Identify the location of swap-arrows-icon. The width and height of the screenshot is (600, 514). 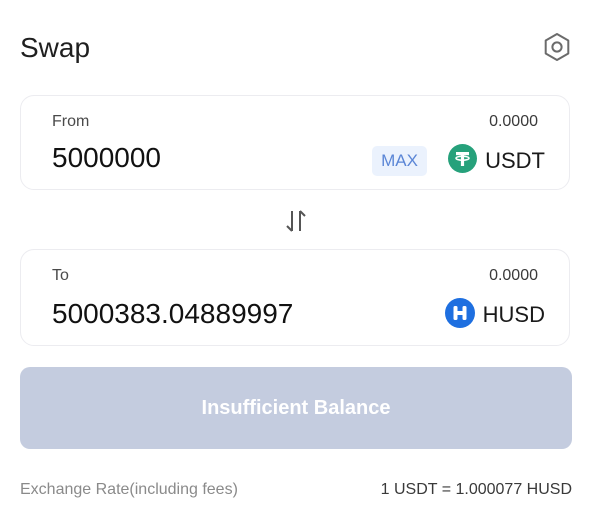
(296, 221).